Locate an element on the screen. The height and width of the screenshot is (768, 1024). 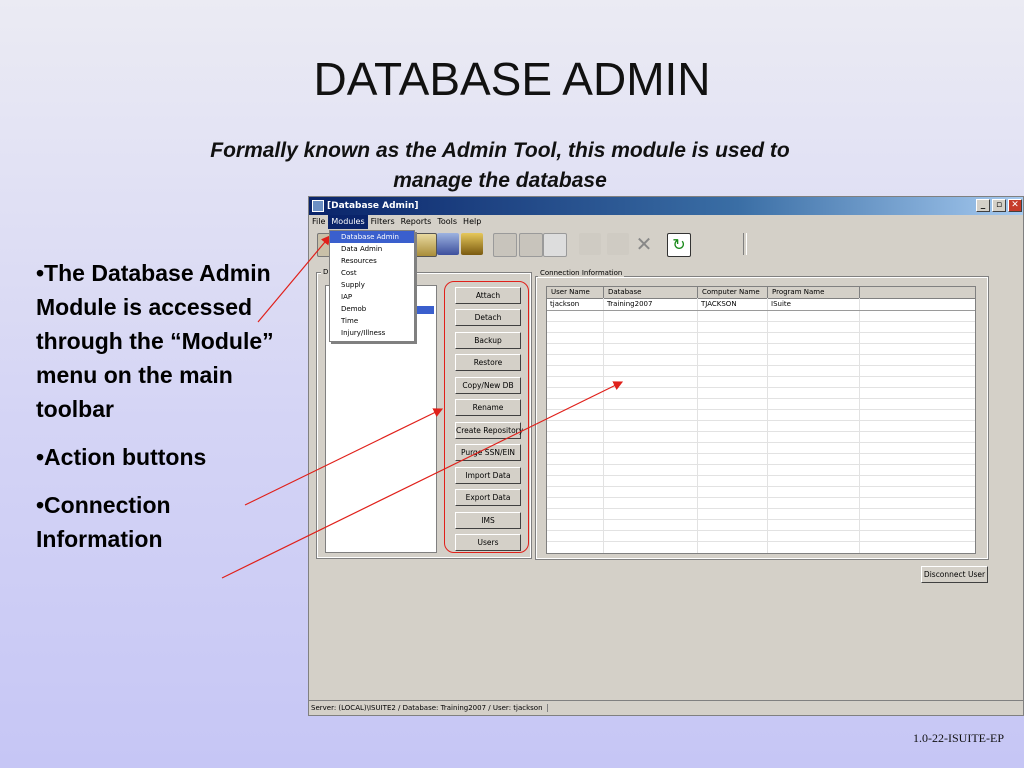
menu-item-supply: Supply is located at coordinates (372, 285).